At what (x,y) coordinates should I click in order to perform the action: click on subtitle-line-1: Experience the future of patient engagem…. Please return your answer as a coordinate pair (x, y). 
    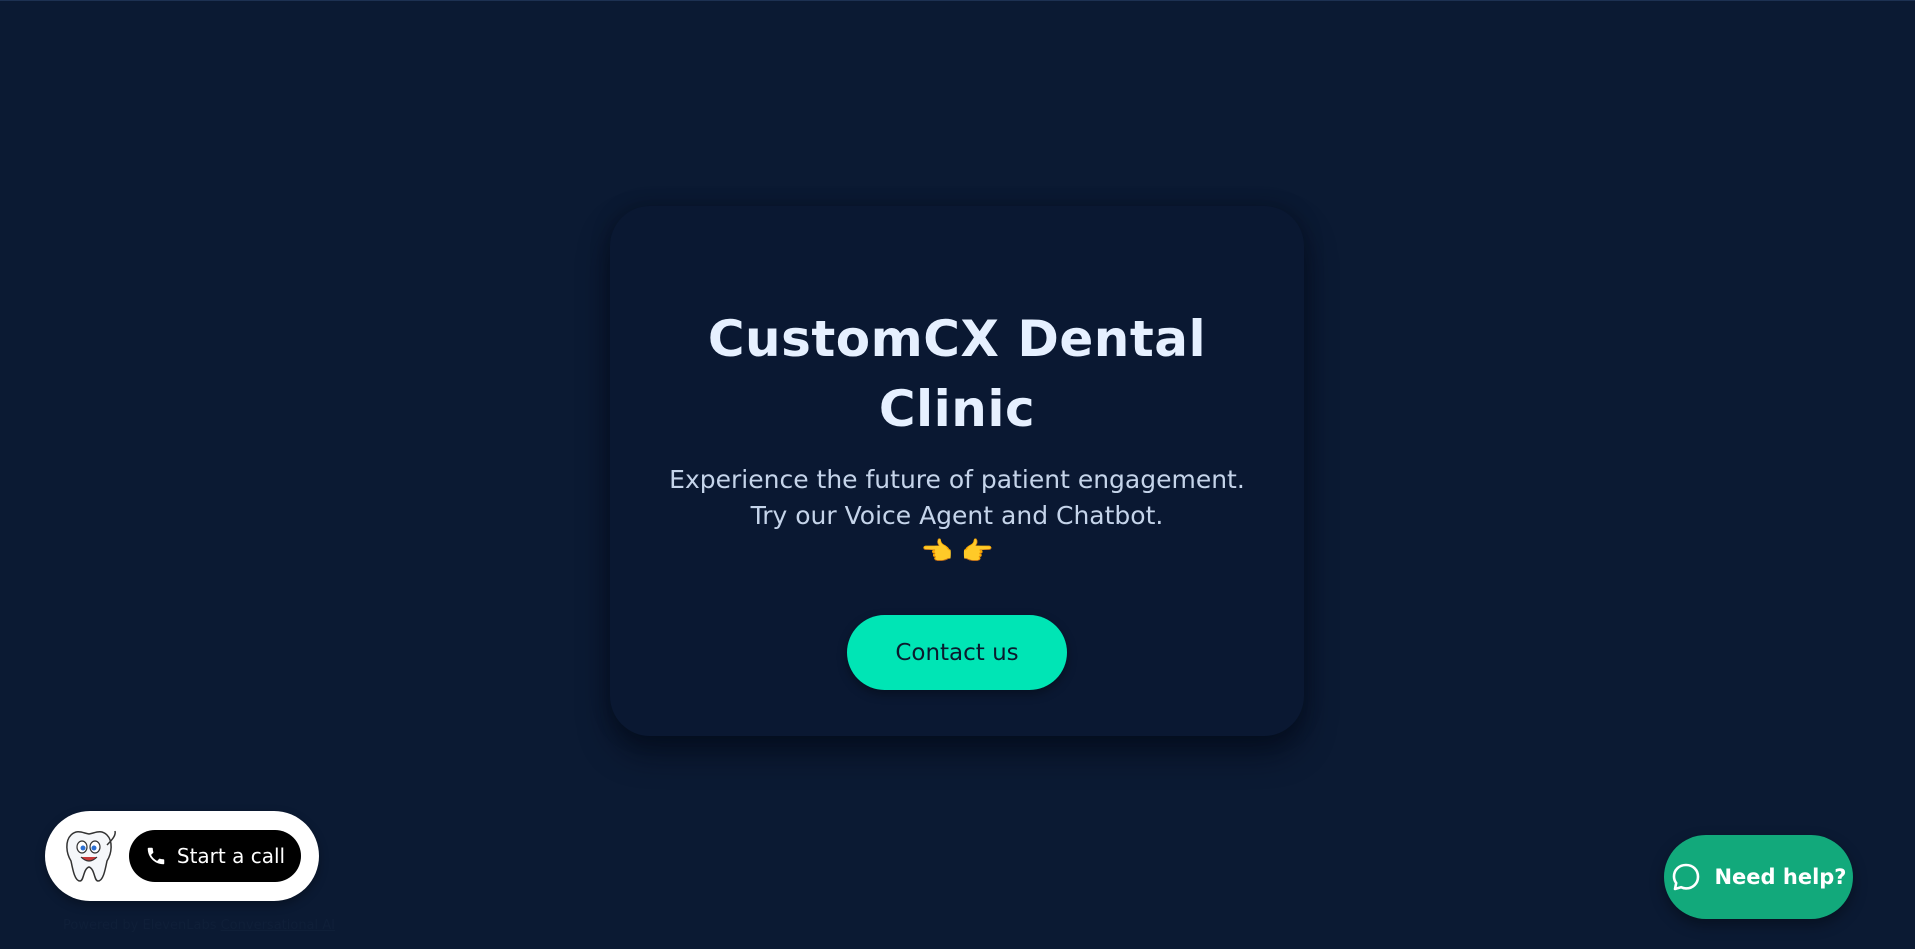
    Looking at the image, I should click on (957, 479).